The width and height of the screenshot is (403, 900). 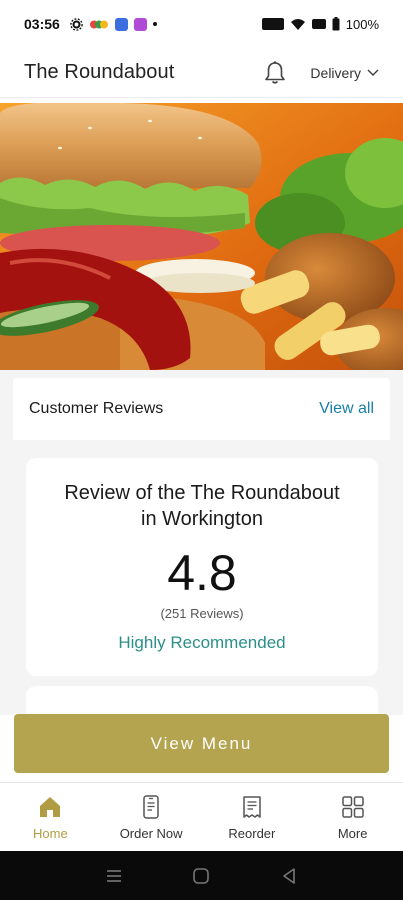 I want to click on nav-item-home: Home, so click(x=50, y=817).